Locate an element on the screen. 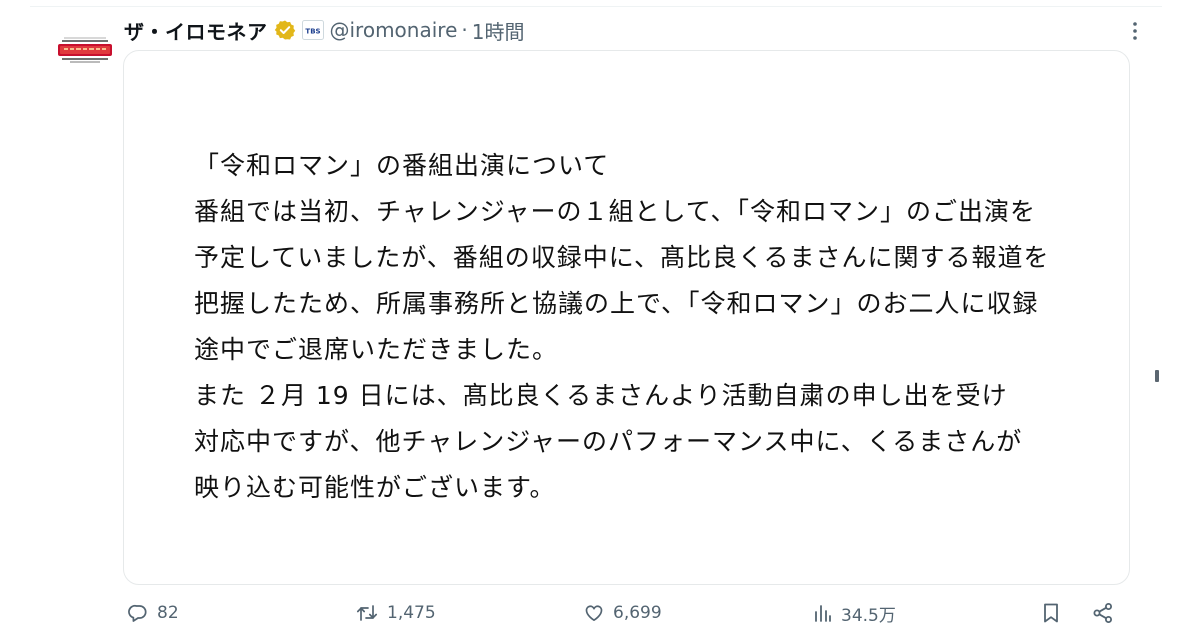  display-name: ザ・イロモネア is located at coordinates (196, 30).